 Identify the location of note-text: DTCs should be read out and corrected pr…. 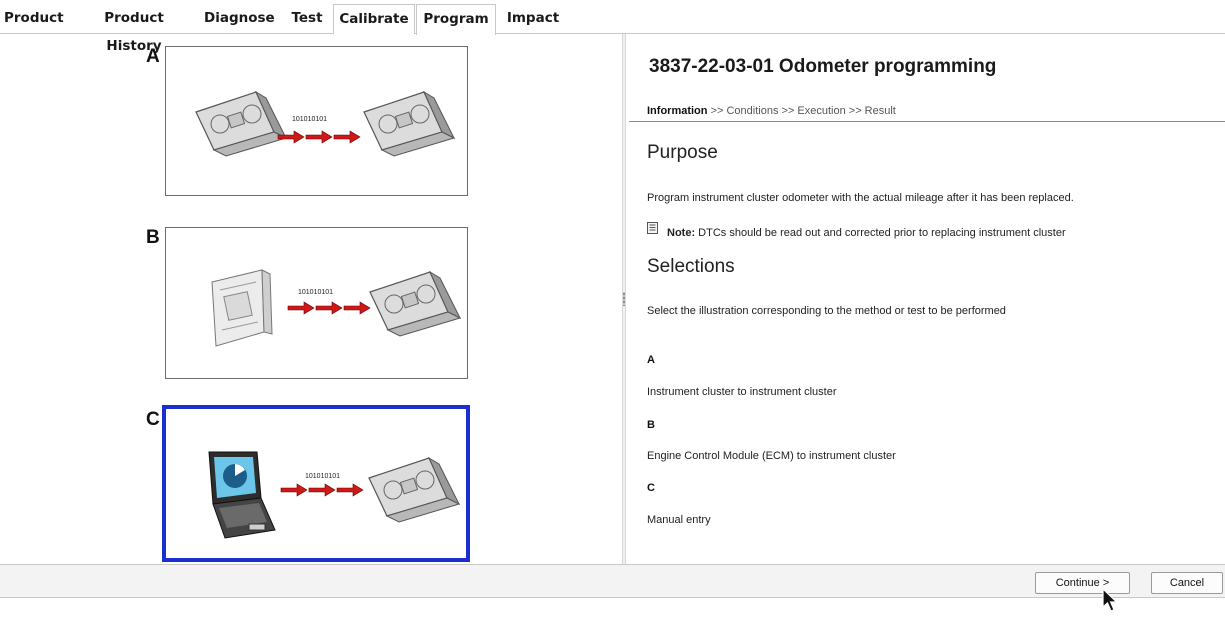
(882, 233).